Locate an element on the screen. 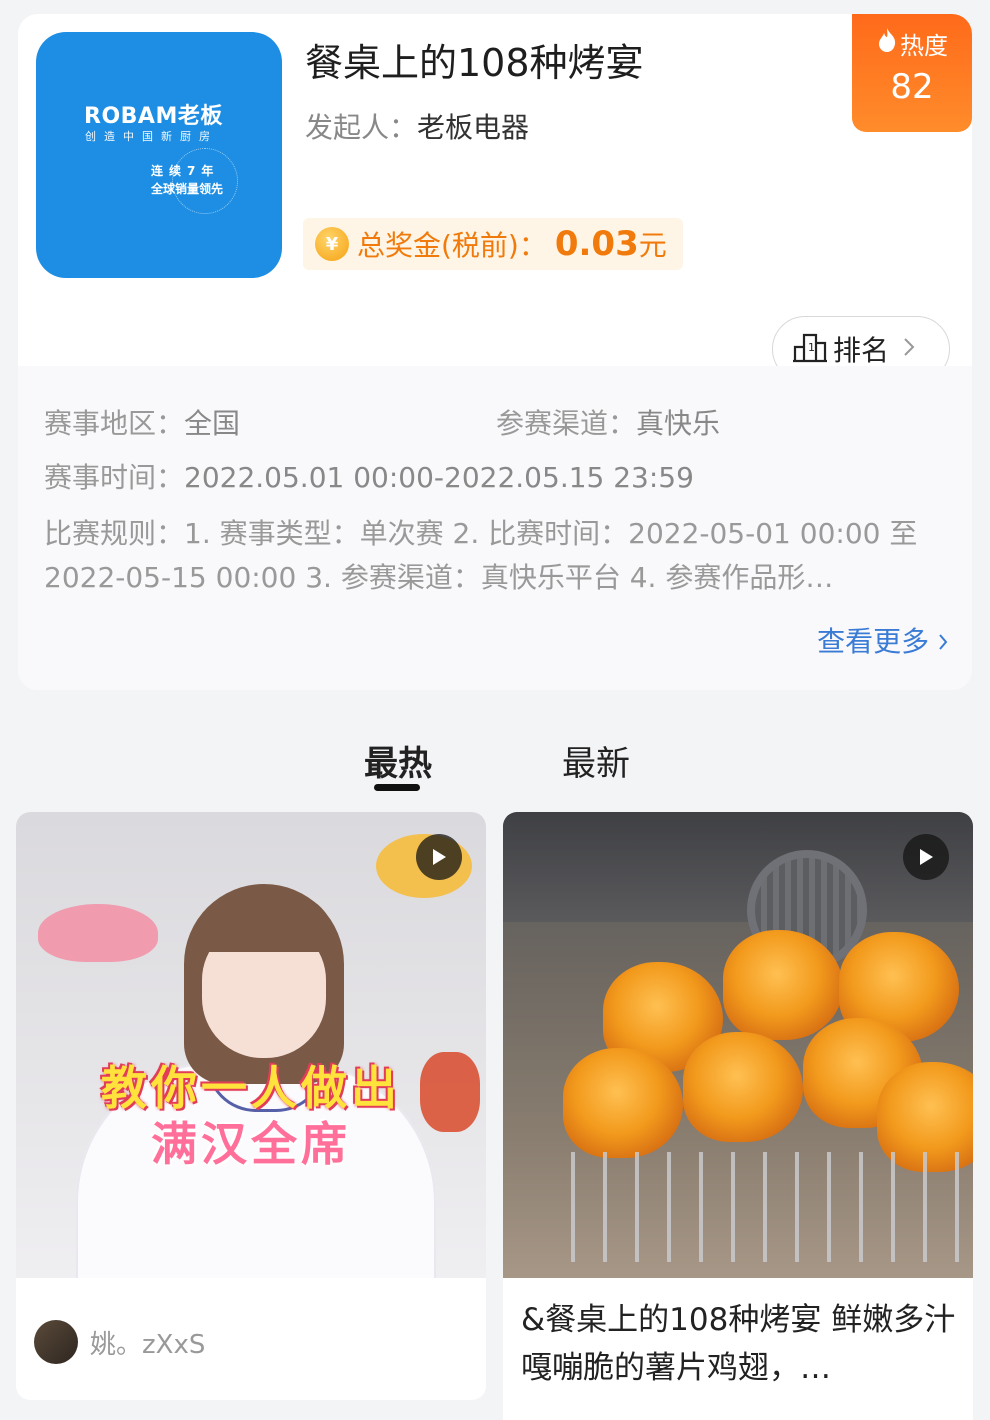  prize-unit: 元 is located at coordinates (652, 245).